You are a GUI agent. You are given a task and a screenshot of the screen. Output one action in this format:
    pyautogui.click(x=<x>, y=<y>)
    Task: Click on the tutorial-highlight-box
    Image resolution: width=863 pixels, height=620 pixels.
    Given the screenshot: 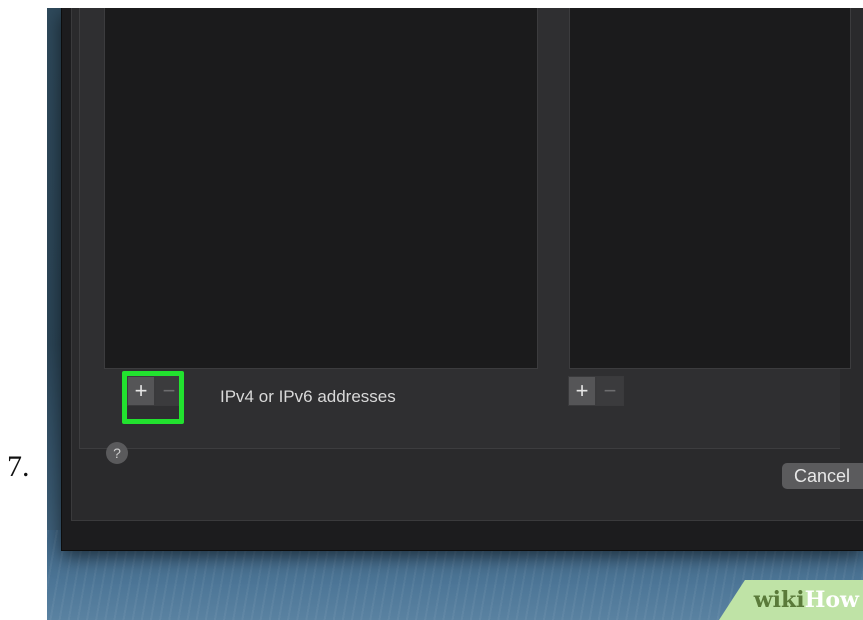 What is the action you would take?
    pyautogui.click(x=153, y=397)
    